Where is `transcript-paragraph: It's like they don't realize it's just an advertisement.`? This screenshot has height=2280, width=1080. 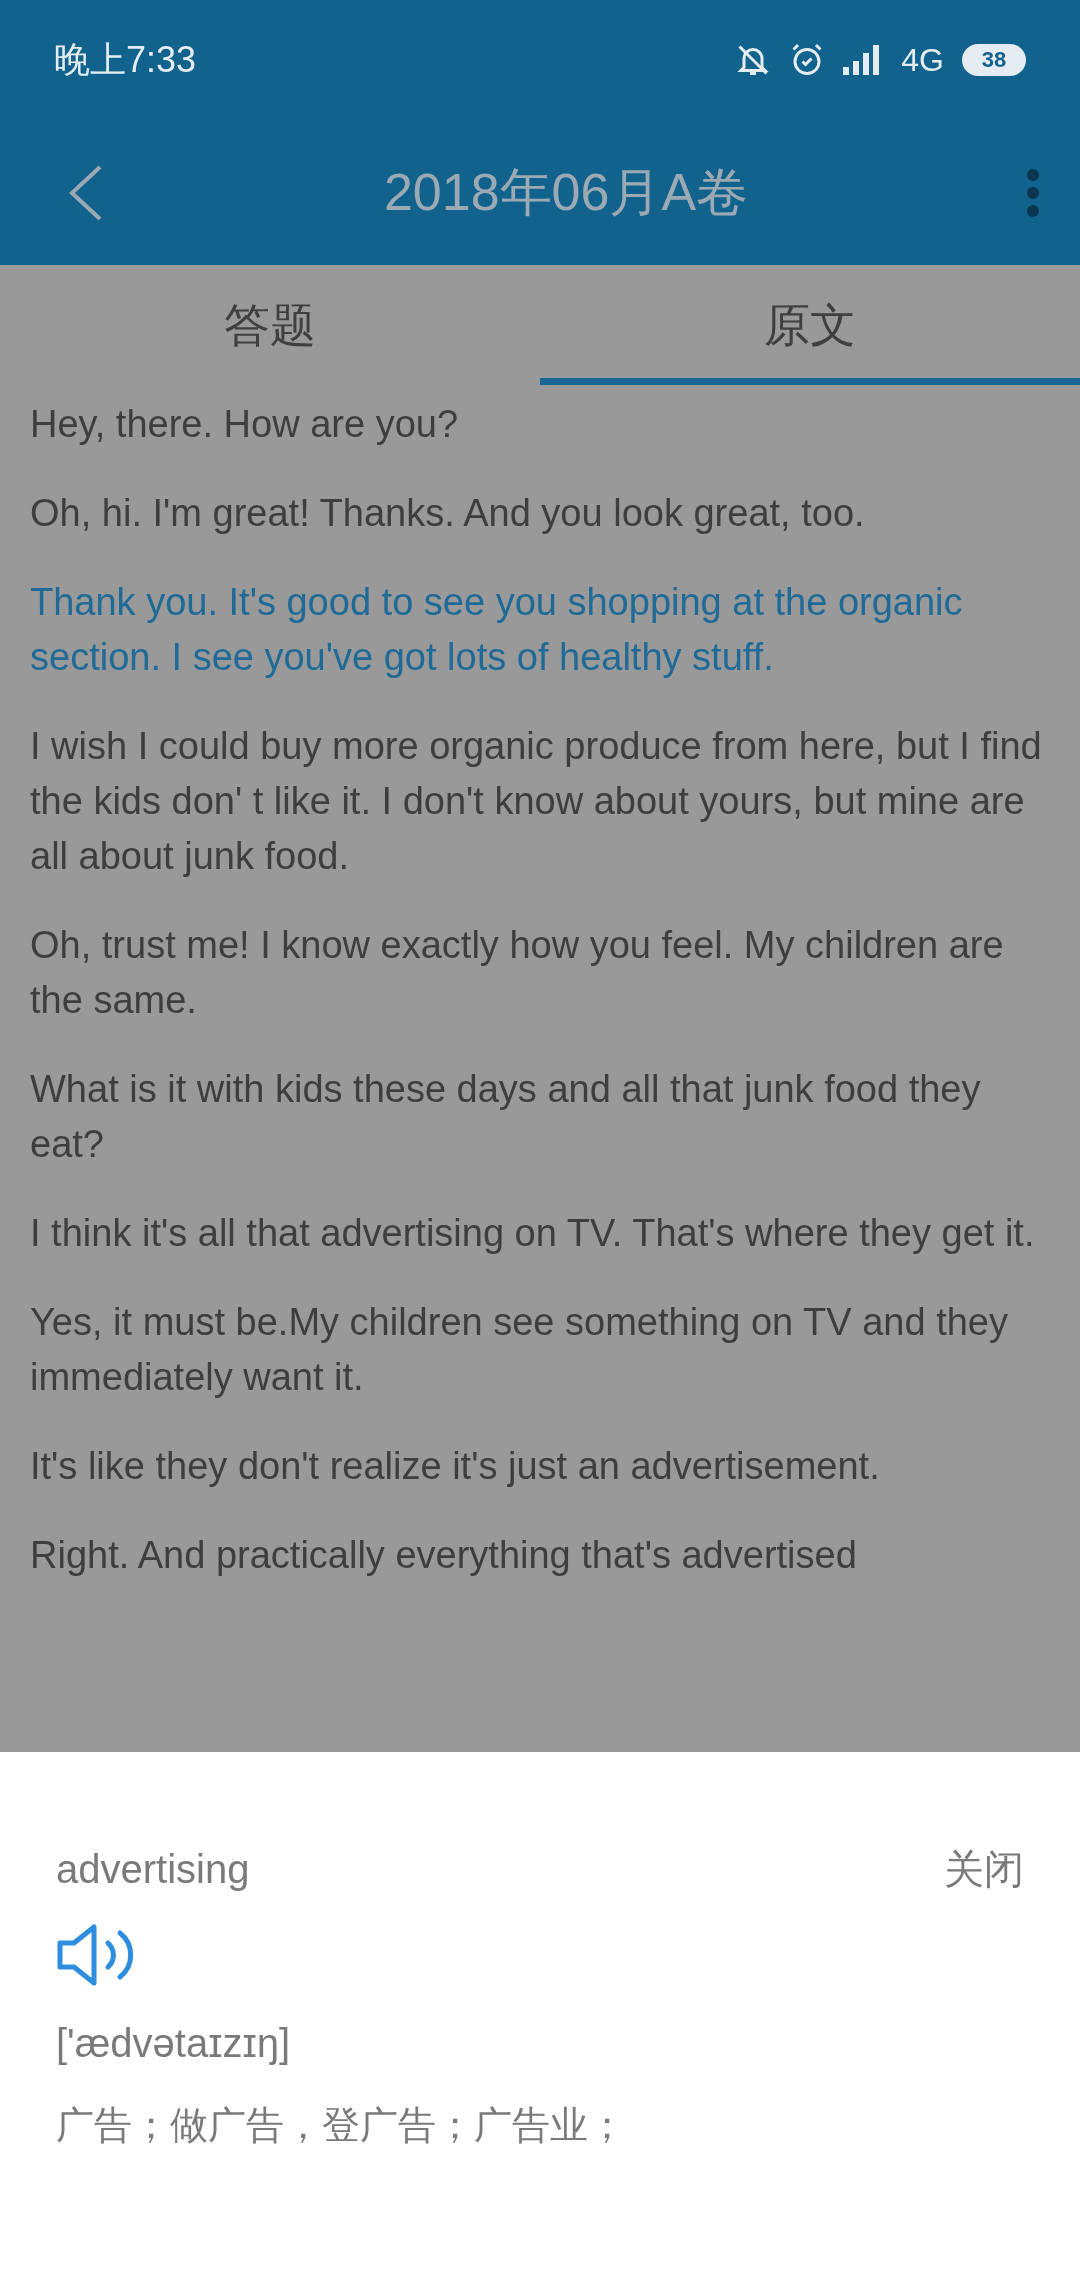
transcript-paragraph: It's like they don't realize it's just an advertisement. is located at coordinates (540, 1466).